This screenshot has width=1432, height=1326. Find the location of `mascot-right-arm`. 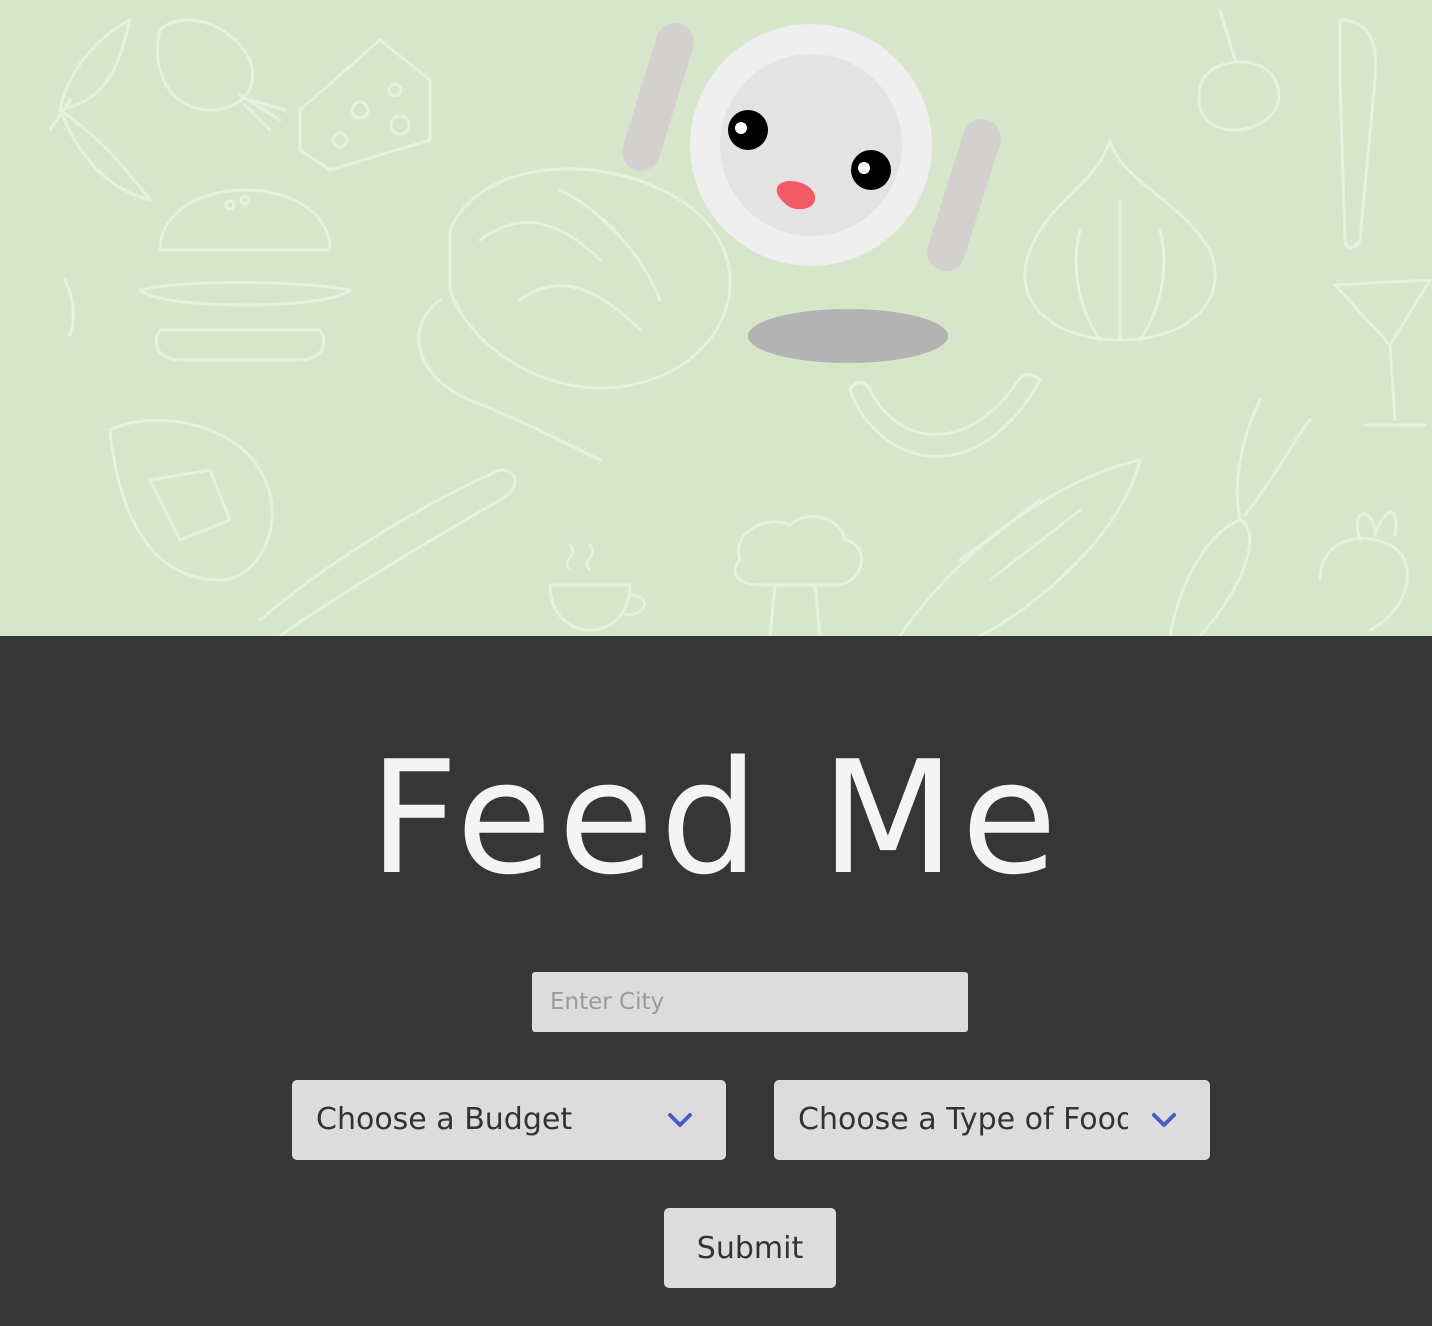

mascot-right-arm is located at coordinates (964, 195).